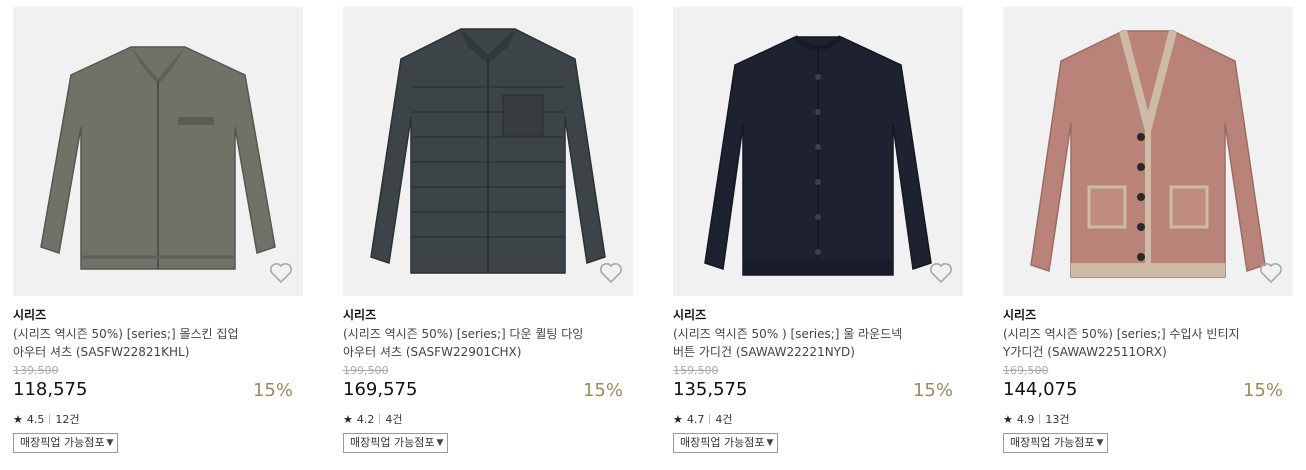 Image resolution: width=1306 pixels, height=470 pixels. Describe the element at coordinates (1026, 370) in the screenshot. I see `original-price: 169,500` at that location.